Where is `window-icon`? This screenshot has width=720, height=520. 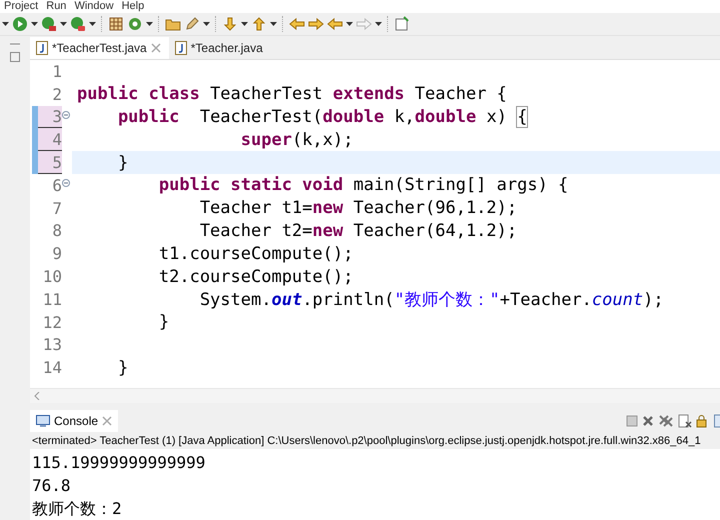
window-icon is located at coordinates (402, 24).